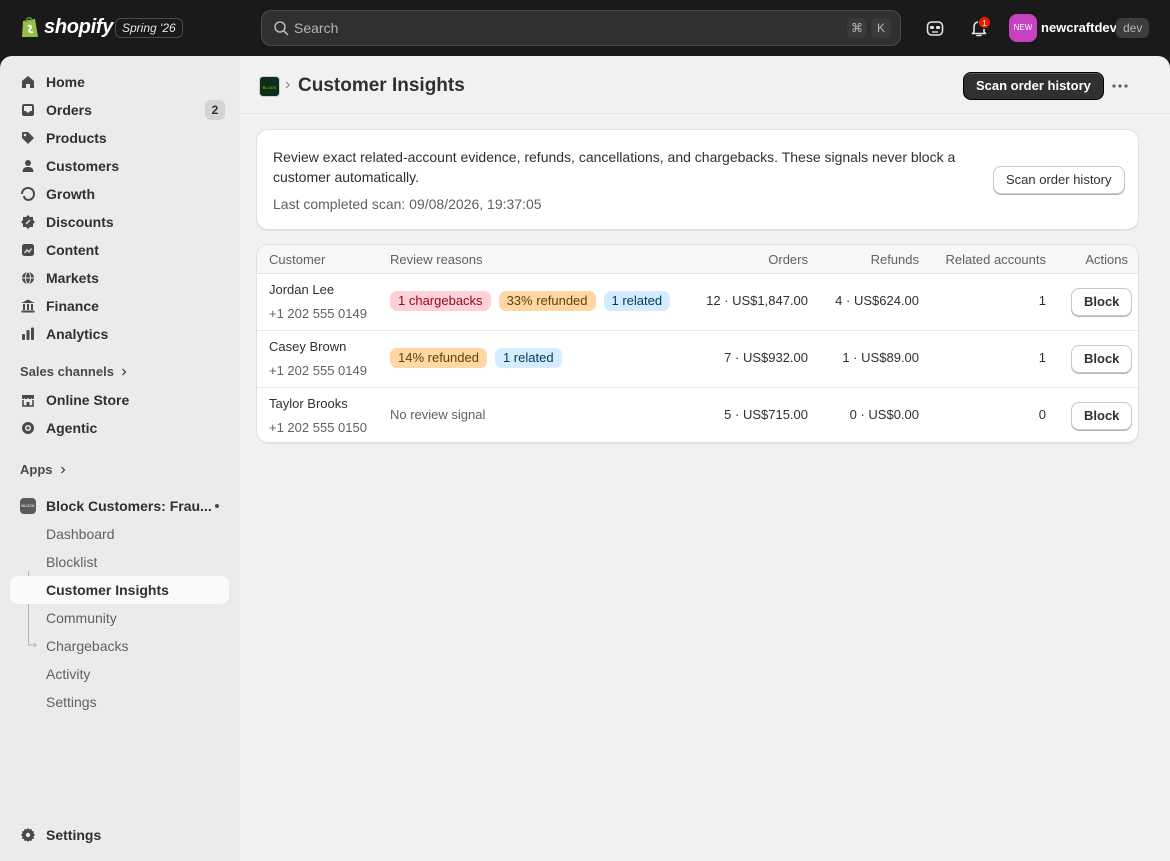  What do you see at coordinates (71, 702) in the screenshot?
I see `app-subitem-label: Settings` at bounding box center [71, 702].